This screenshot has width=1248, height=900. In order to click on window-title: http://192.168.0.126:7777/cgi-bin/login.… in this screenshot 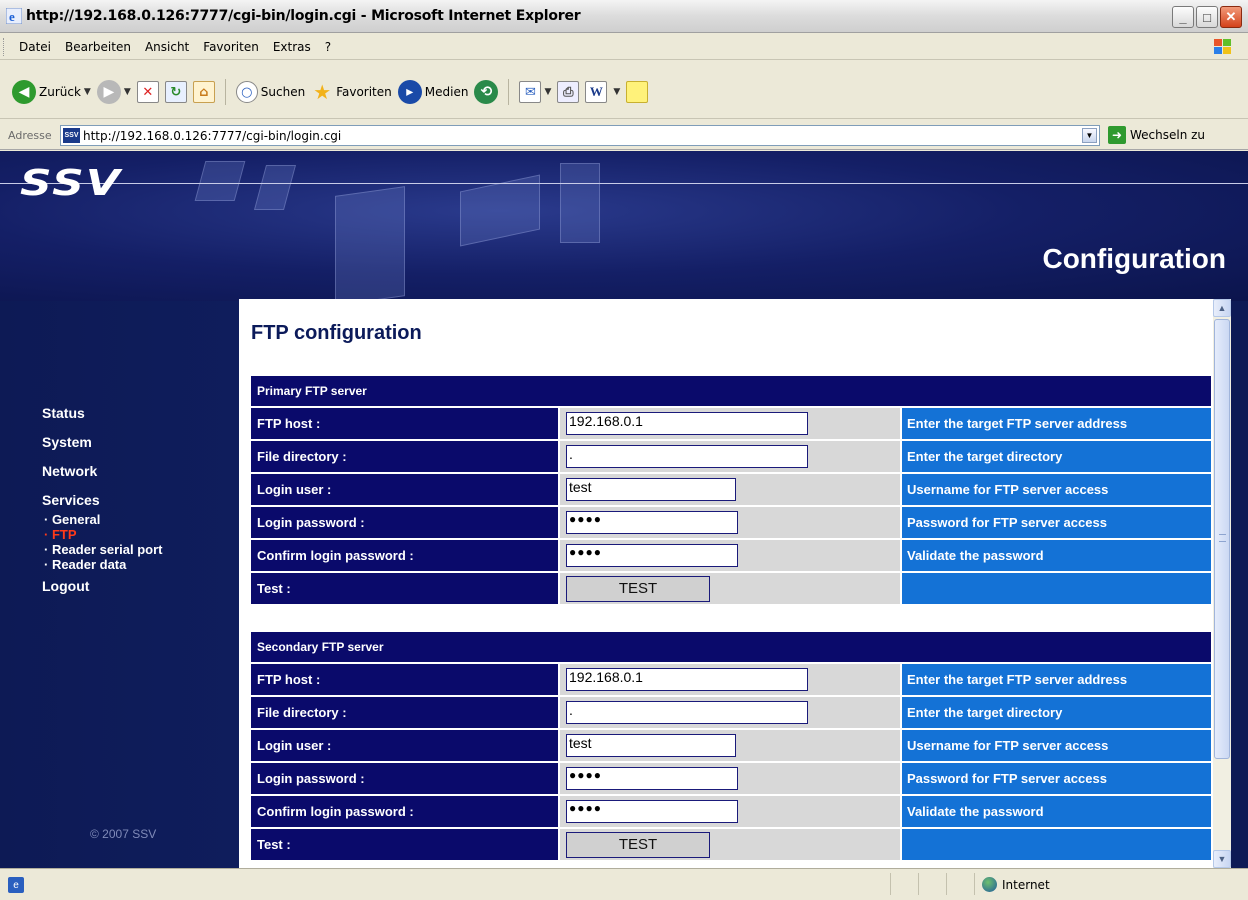, I will do `click(303, 16)`.